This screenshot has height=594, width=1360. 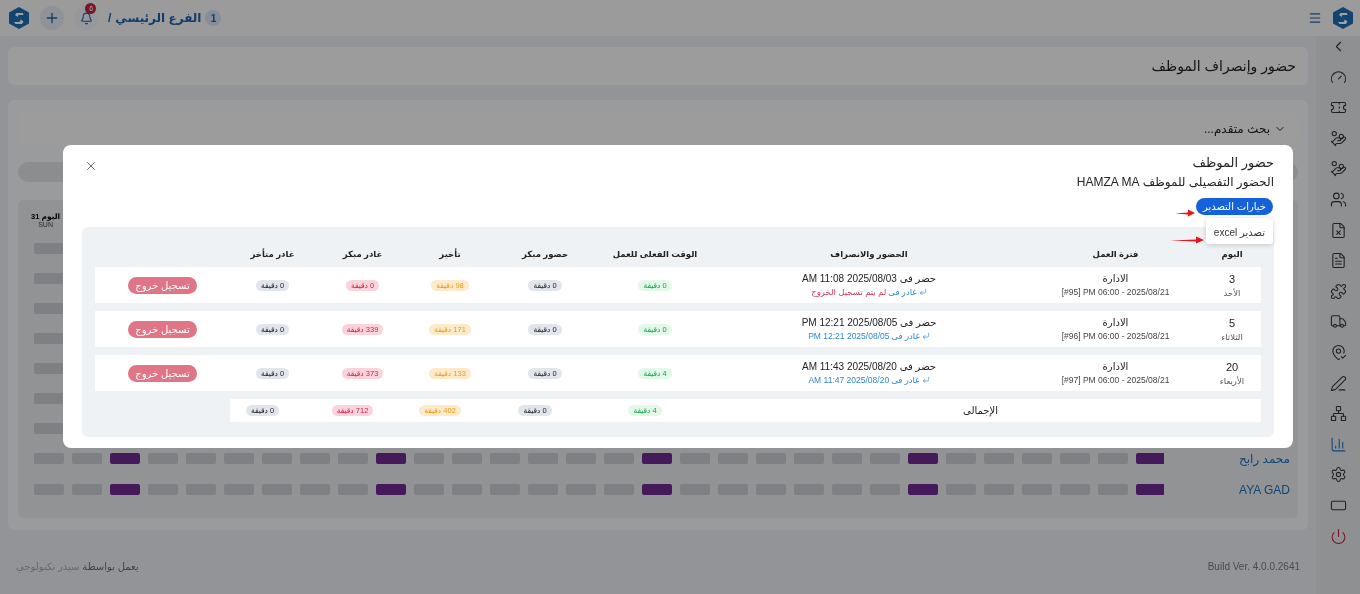 I want to click on check-out-value: 2025/08/20 11:47 AM, so click(x=849, y=380).